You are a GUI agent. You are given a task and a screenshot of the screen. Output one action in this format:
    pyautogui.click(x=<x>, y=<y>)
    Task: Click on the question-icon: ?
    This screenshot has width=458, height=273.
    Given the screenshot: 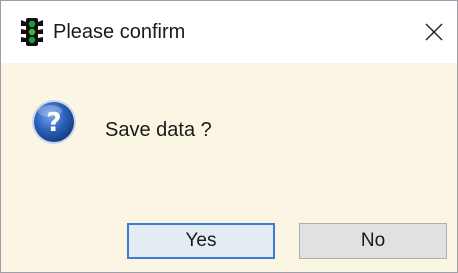 What is the action you would take?
    pyautogui.click(x=54, y=122)
    